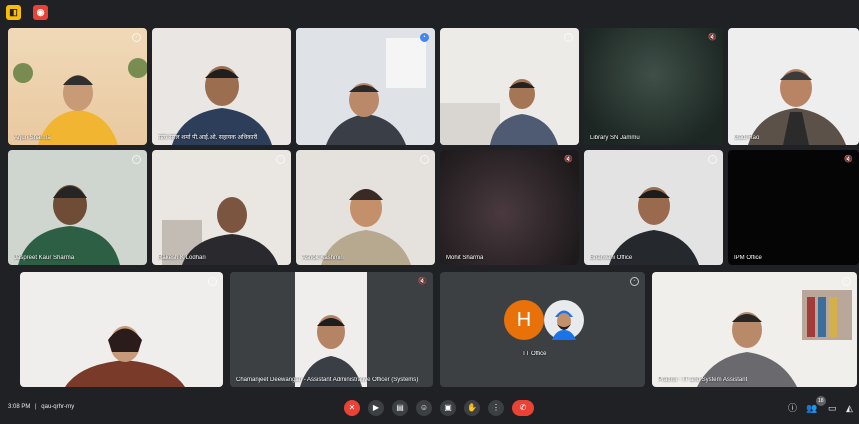 Image resolution: width=859 pixels, height=424 pixels. What do you see at coordinates (821, 401) in the screenshot?
I see `people-count-badge: 18` at bounding box center [821, 401].